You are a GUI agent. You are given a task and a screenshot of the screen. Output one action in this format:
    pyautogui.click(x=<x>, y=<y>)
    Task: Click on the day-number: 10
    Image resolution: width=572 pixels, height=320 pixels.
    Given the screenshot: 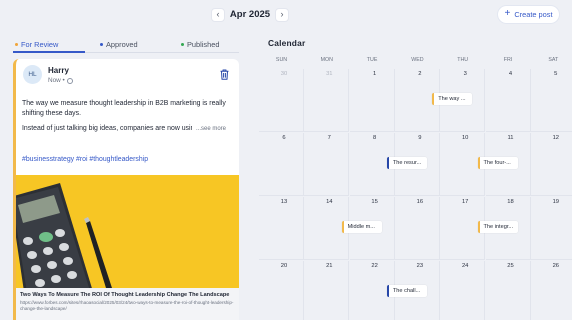 What is the action you would take?
    pyautogui.click(x=465, y=138)
    